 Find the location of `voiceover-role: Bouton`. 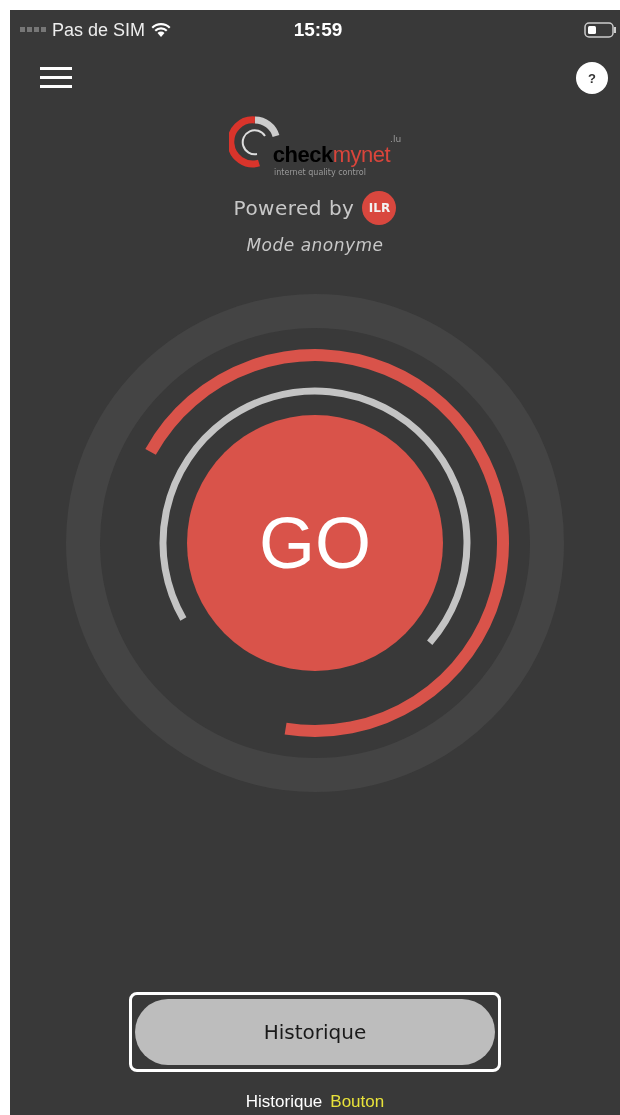

voiceover-role: Bouton is located at coordinates (357, 1102).